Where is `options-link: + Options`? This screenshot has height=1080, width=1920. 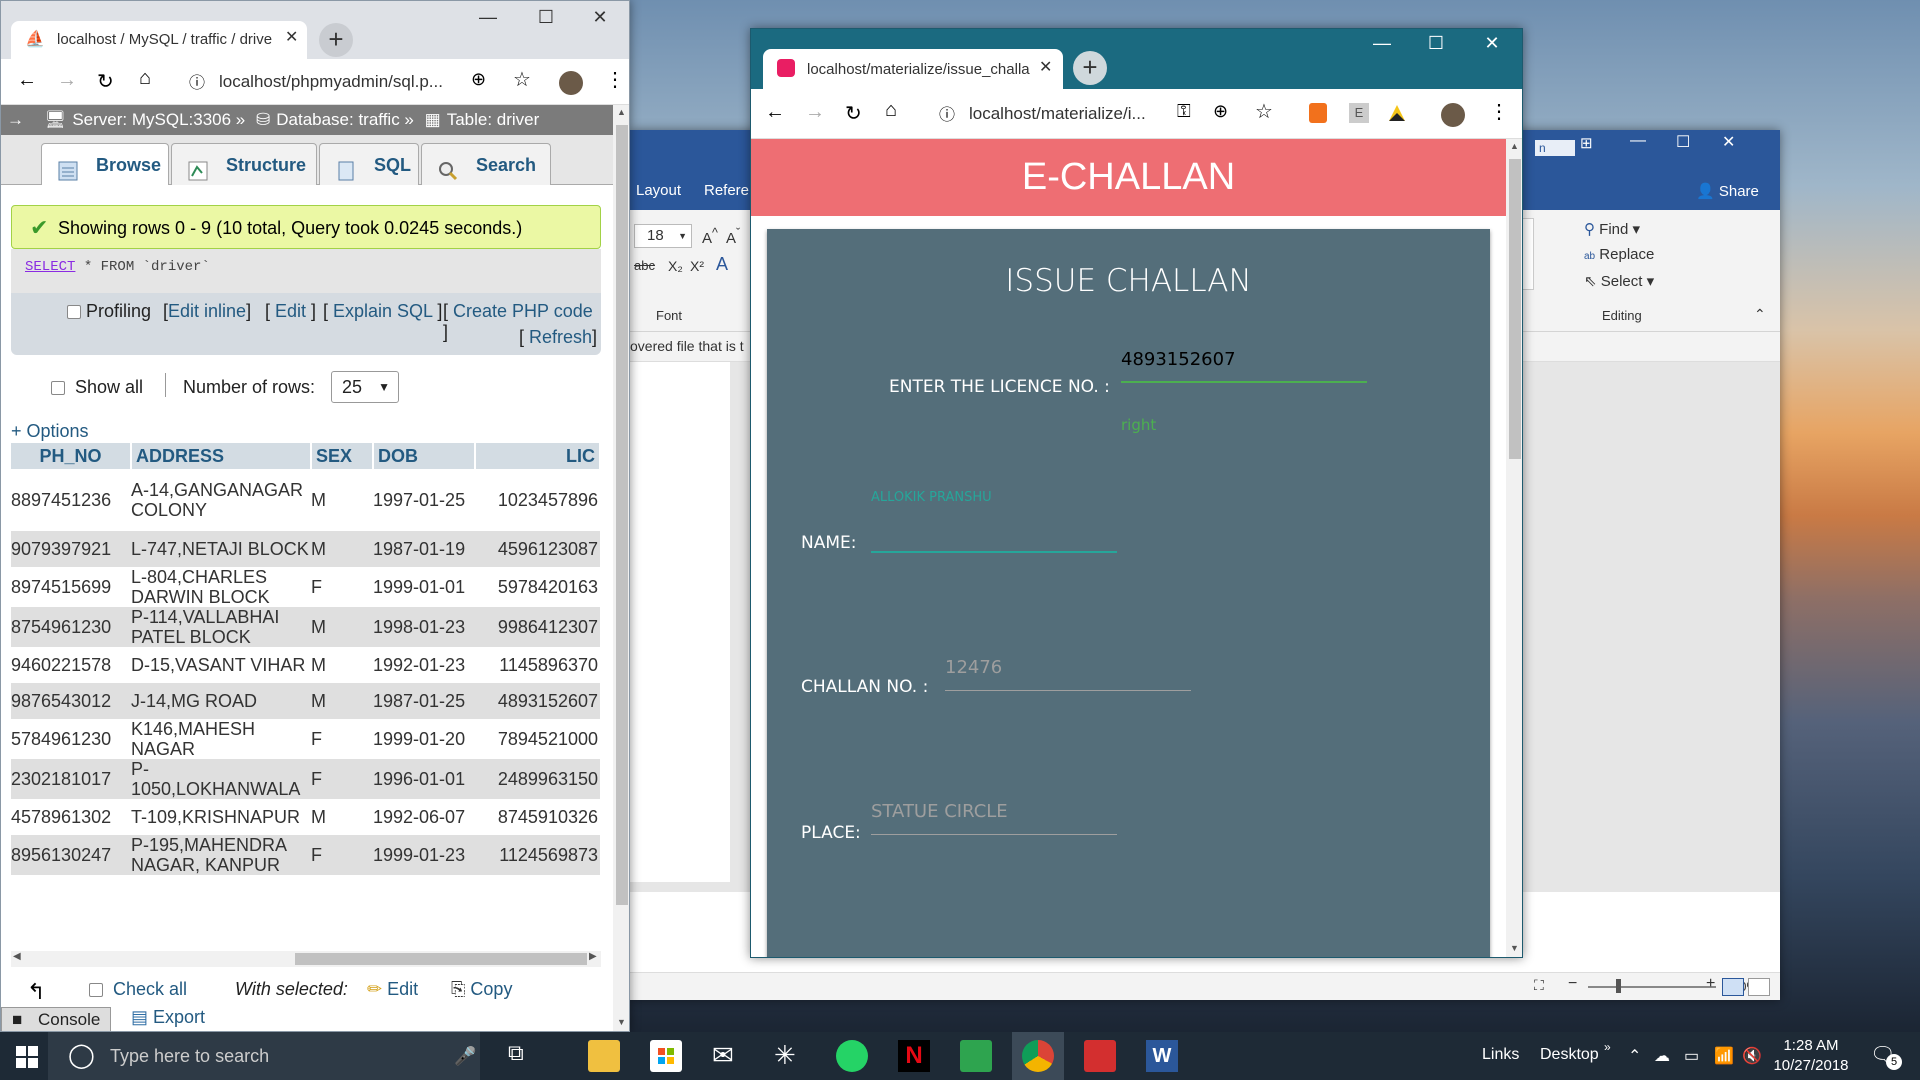
options-link: + Options is located at coordinates (50, 431).